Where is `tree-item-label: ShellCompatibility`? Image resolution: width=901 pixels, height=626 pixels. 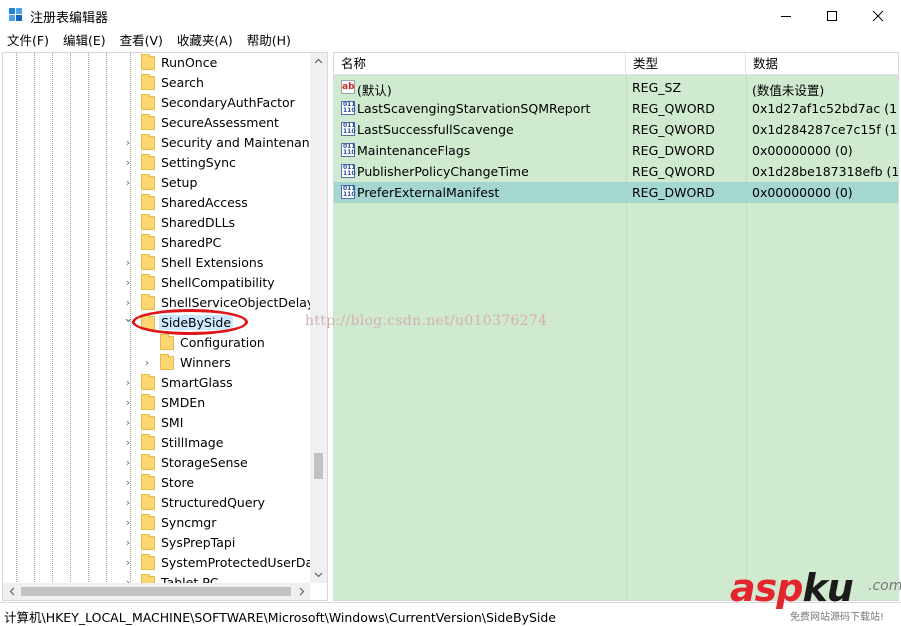 tree-item-label: ShellCompatibility is located at coordinates (218, 282).